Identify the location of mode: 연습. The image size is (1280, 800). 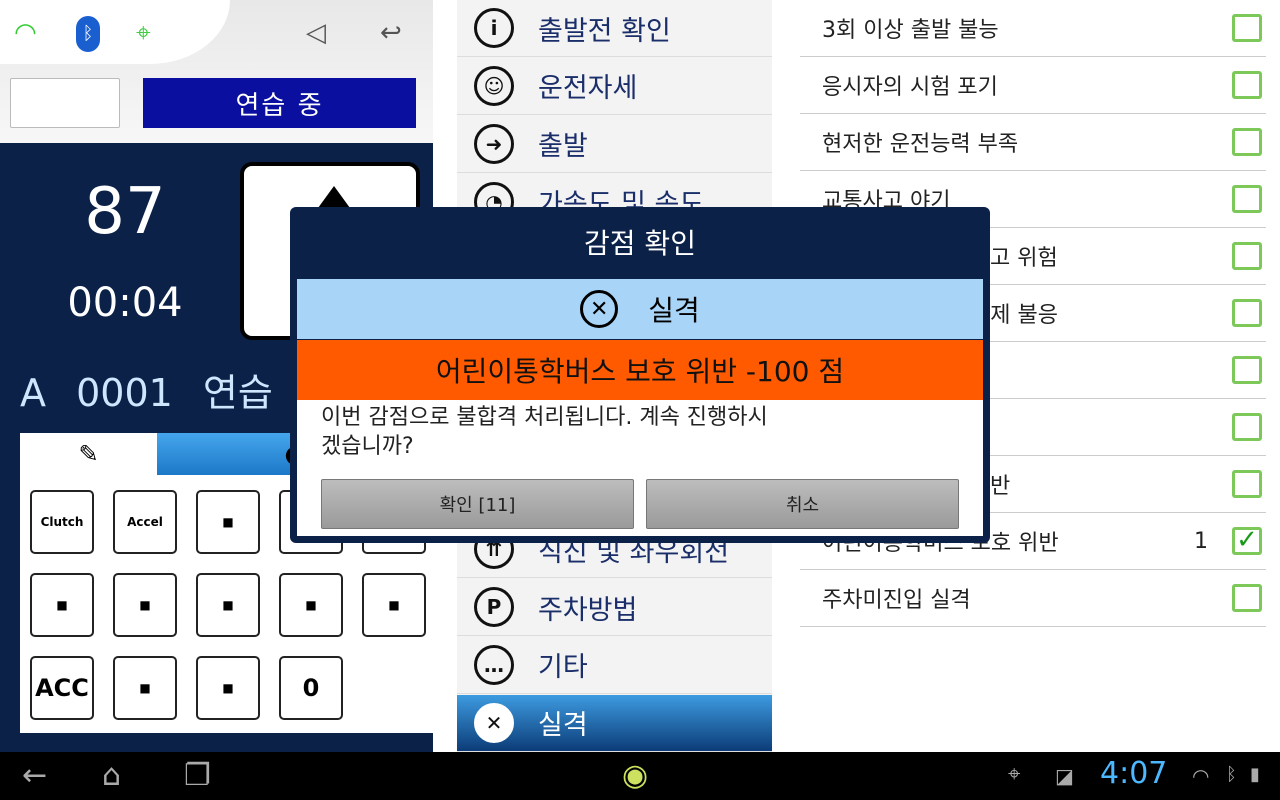
(237, 393).